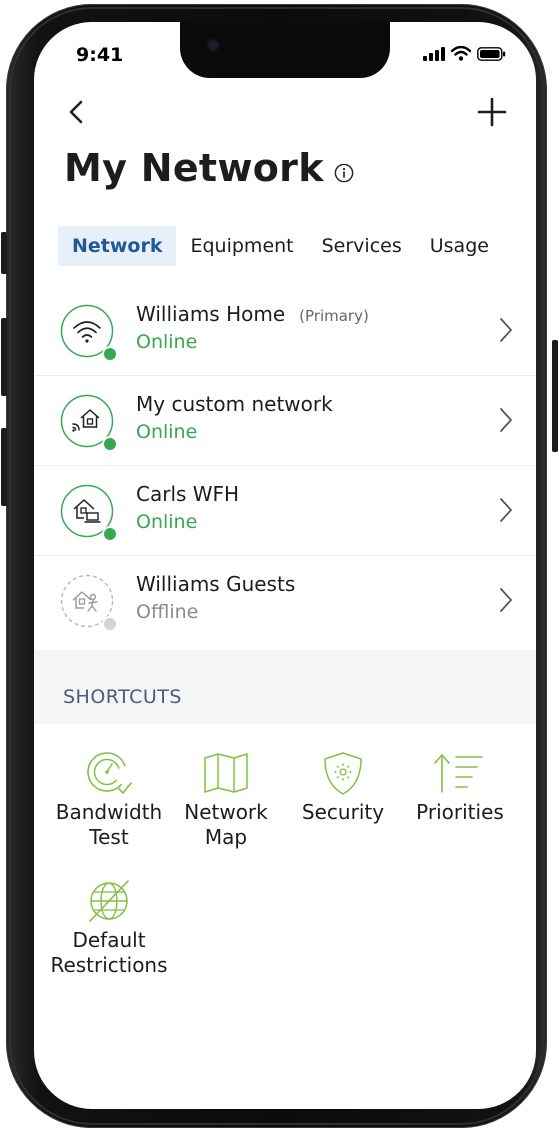 The width and height of the screenshot is (559, 1131). I want to click on shortcut-label-line1: Priorities, so click(460, 812).